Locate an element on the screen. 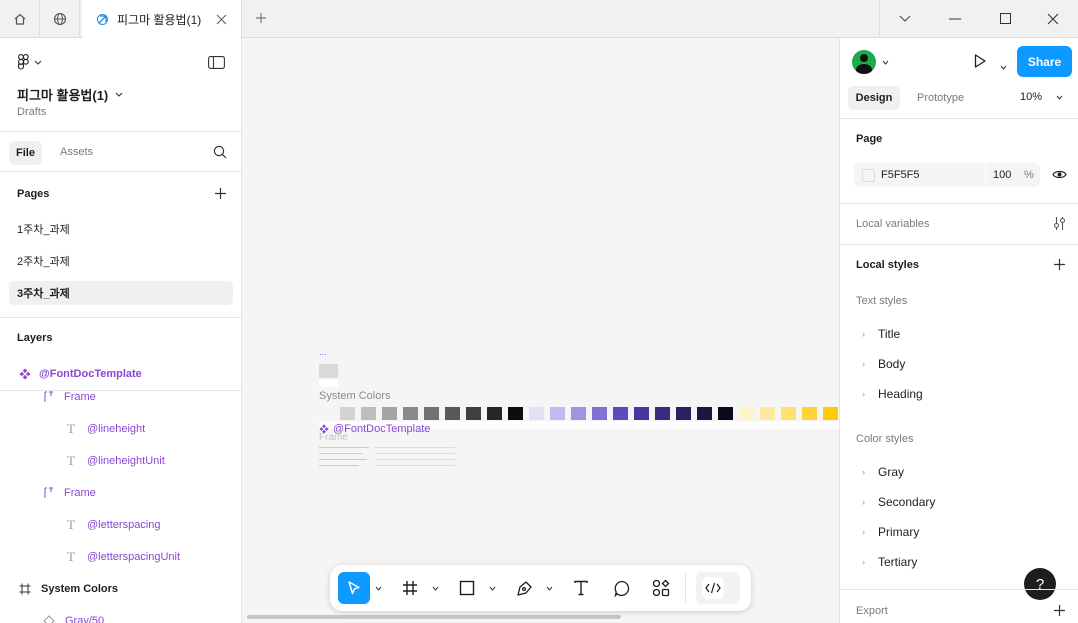 This screenshot has height=623, width=1078. layer-item: @FontDocTemplate is located at coordinates (120, 374).